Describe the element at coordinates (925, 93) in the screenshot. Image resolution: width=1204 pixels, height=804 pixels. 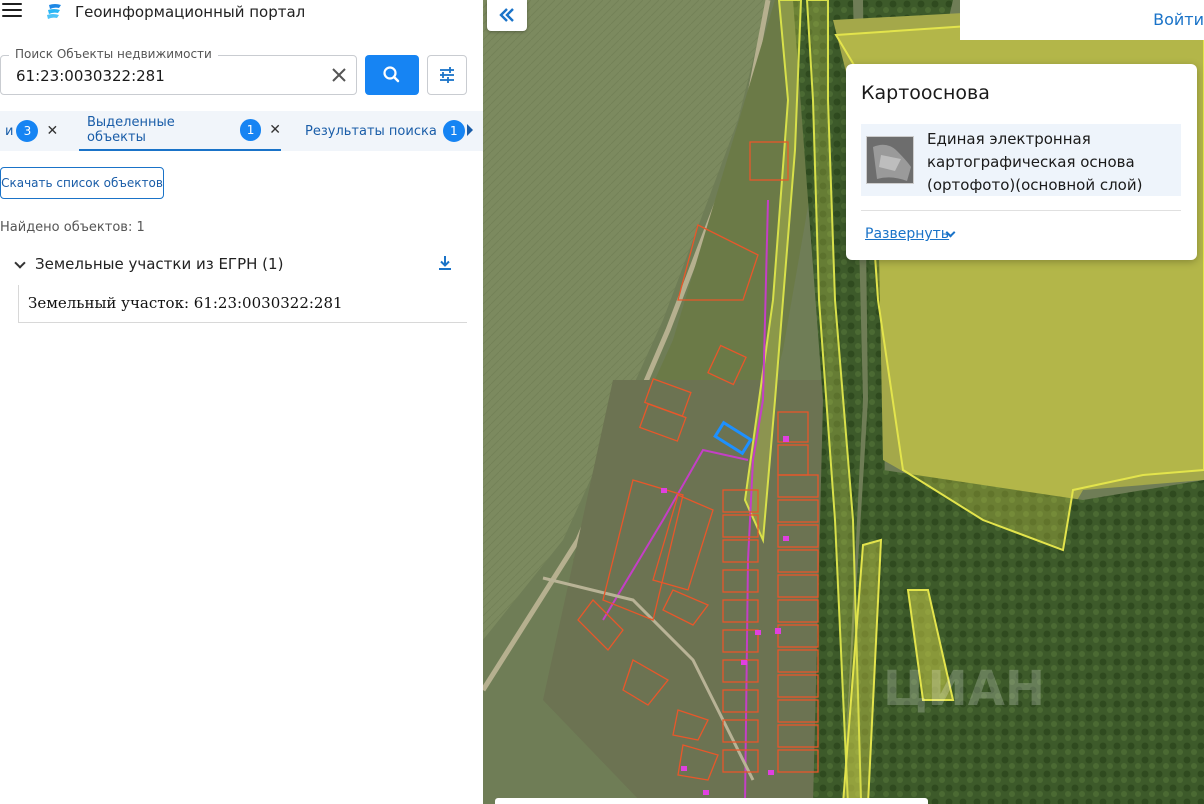
I see `basemap-title: Картооснова` at that location.